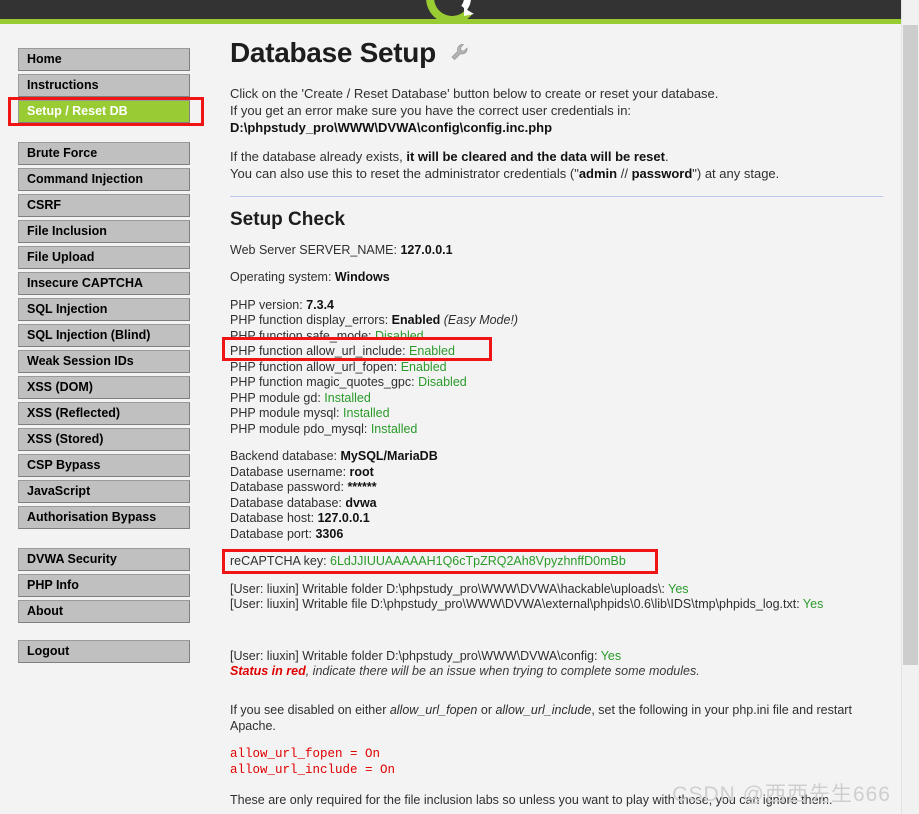 This screenshot has height=814, width=919. What do you see at coordinates (300, 428) in the screenshot?
I see `module-pdo-mysql-label: PHP module pdo_mysql:` at bounding box center [300, 428].